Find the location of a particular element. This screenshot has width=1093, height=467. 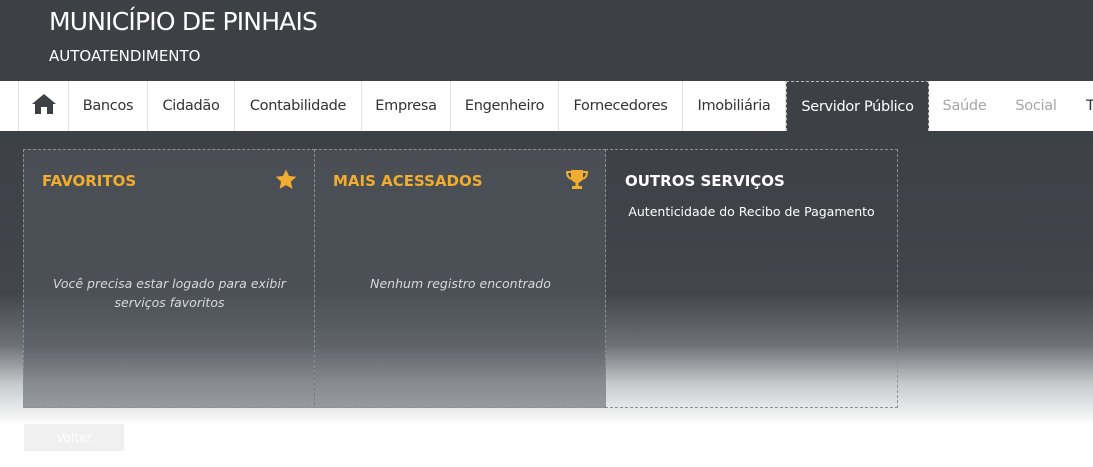

nav-item-empresa: Empresa is located at coordinates (406, 106).